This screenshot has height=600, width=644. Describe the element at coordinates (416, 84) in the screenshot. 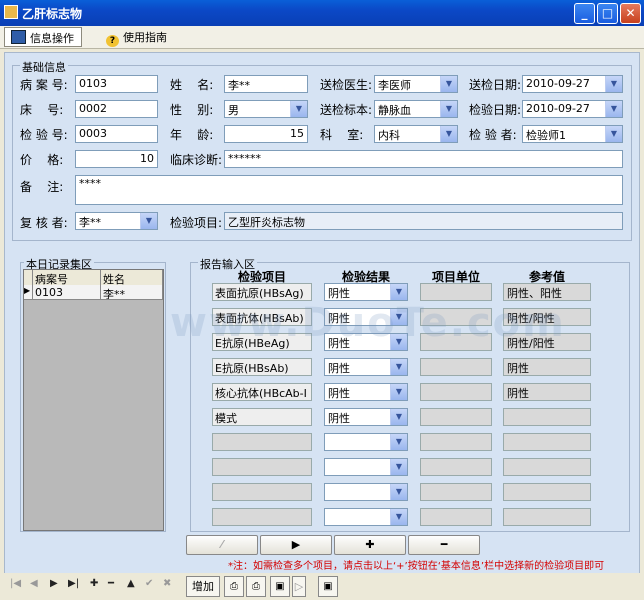

I see `doctor-select: 李医师 ▼` at that location.